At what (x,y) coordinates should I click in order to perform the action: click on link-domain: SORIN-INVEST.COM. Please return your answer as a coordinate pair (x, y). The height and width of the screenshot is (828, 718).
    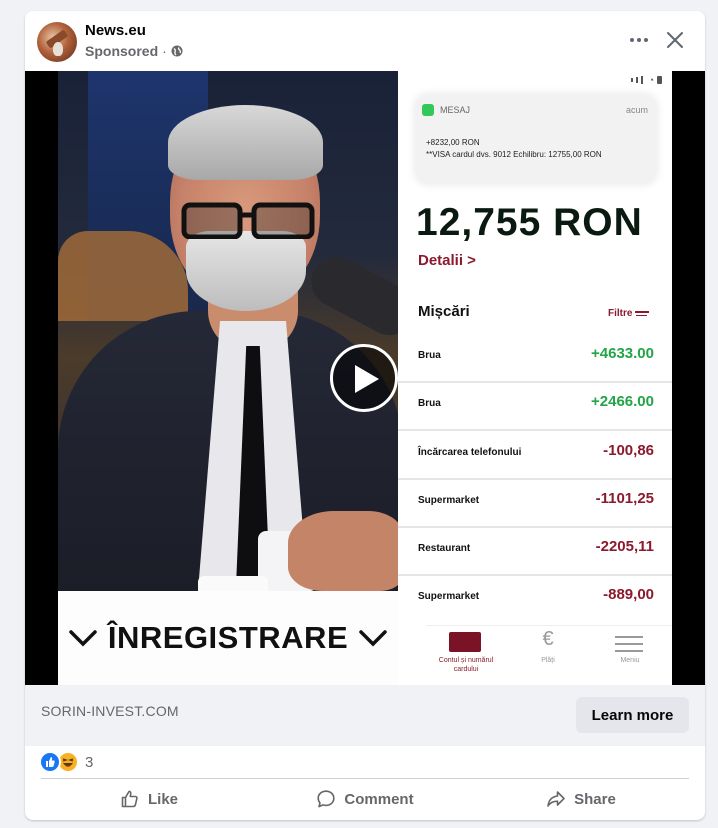
    Looking at the image, I should click on (110, 711).